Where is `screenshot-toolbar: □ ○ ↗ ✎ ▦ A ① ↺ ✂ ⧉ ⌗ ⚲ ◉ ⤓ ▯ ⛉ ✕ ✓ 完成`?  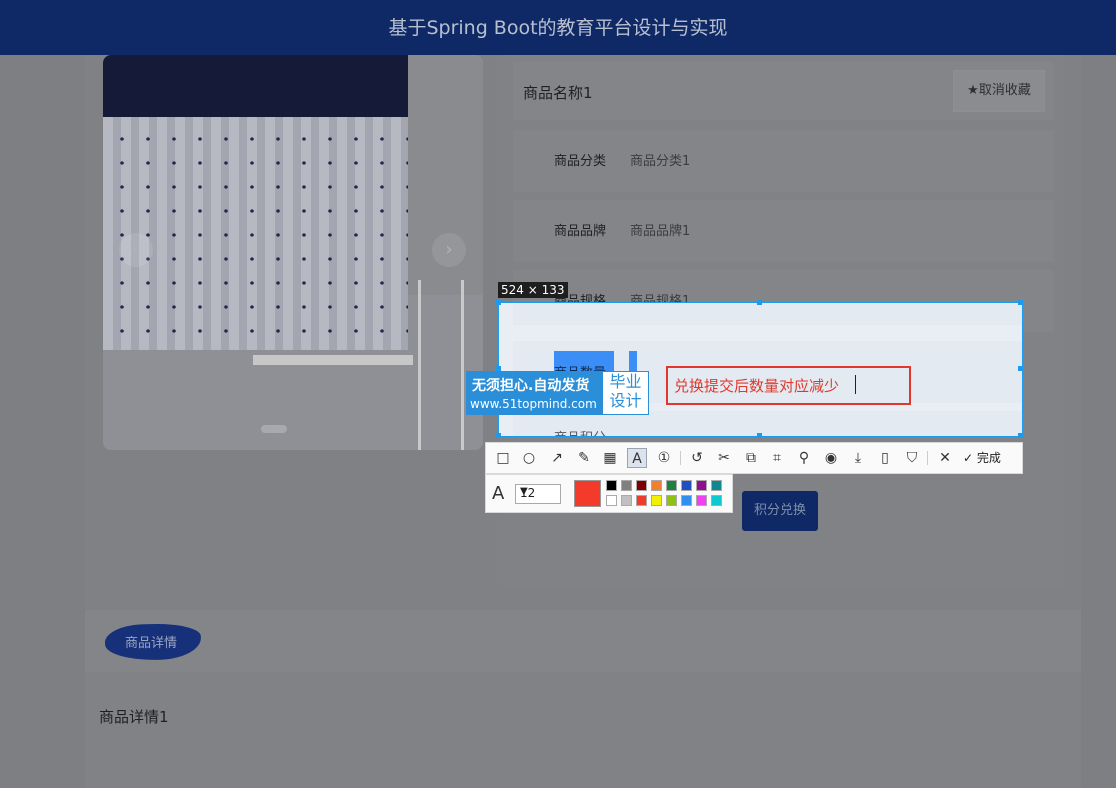 screenshot-toolbar: □ ○ ↗ ✎ ▦ A ① ↺ ✂ ⧉ ⌗ ⚲ ◉ ⤓ ▯ ⛉ ✕ ✓ 完成 is located at coordinates (754, 458).